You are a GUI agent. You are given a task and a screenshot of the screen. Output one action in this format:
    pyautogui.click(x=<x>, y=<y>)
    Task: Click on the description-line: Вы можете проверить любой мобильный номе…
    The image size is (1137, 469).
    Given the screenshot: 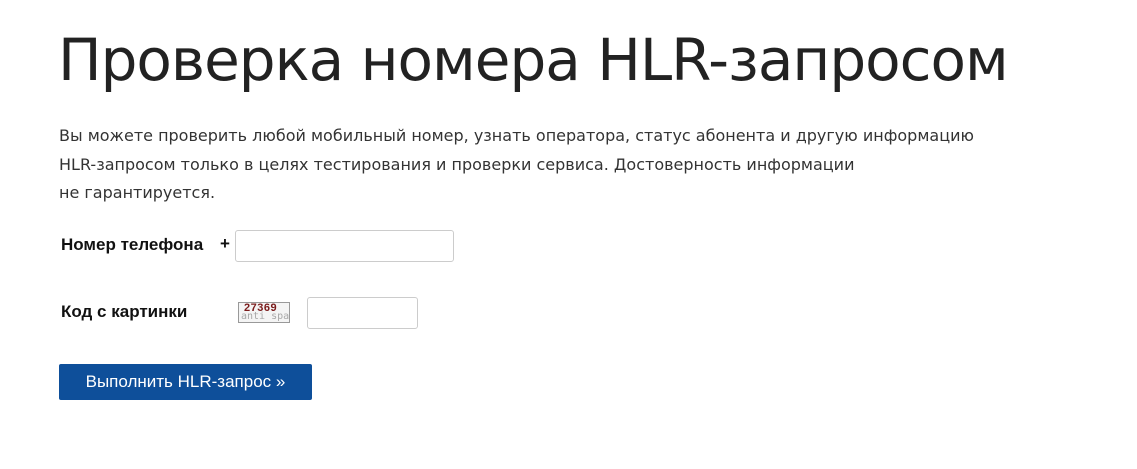 What is the action you would take?
    pyautogui.click(x=516, y=135)
    